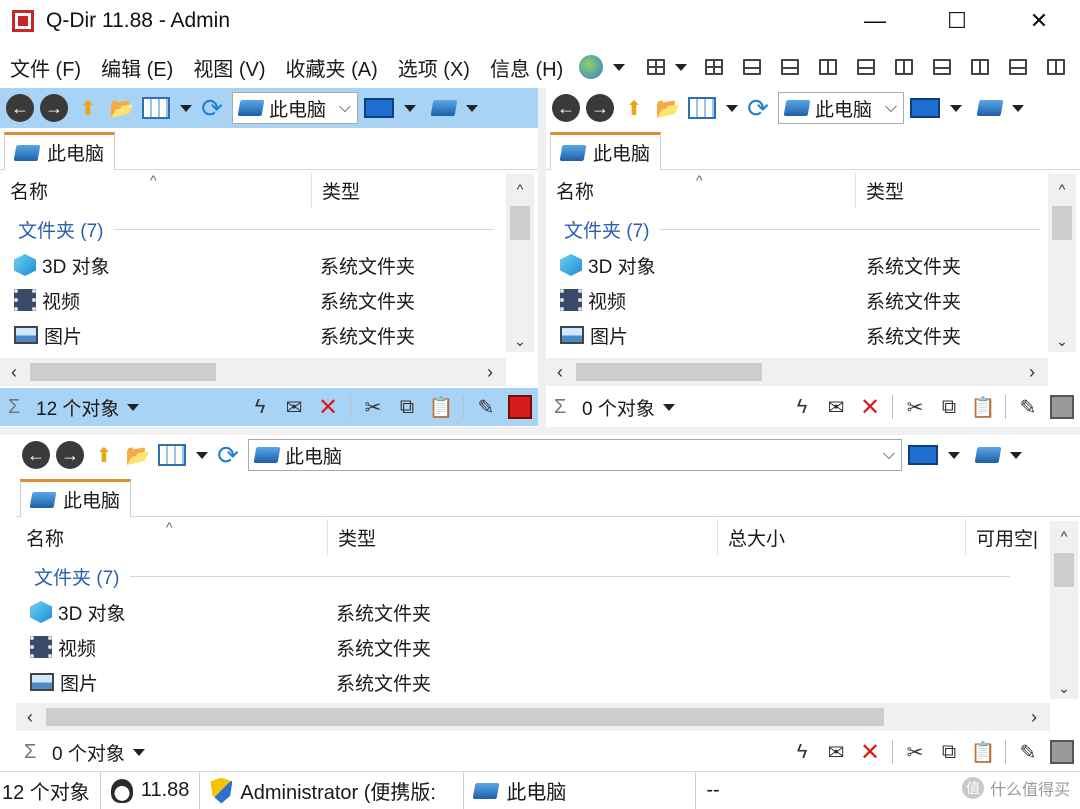 The height and width of the screenshot is (809, 1080). Describe the element at coordinates (875, 21) in the screenshot. I see `minimize-button: —` at that location.